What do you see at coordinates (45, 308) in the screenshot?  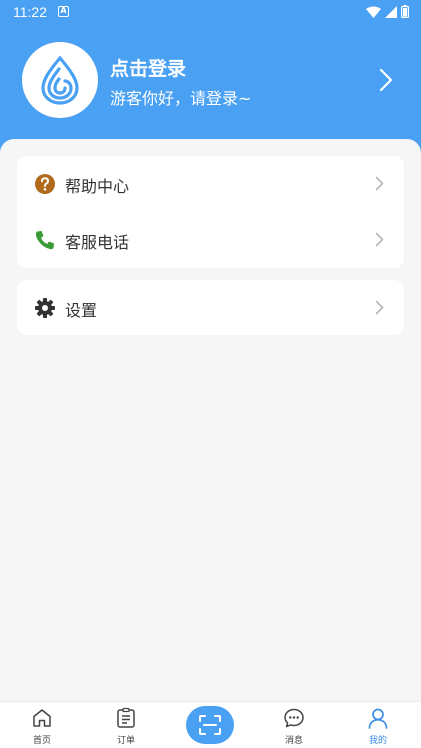 I see `gear-icon` at bounding box center [45, 308].